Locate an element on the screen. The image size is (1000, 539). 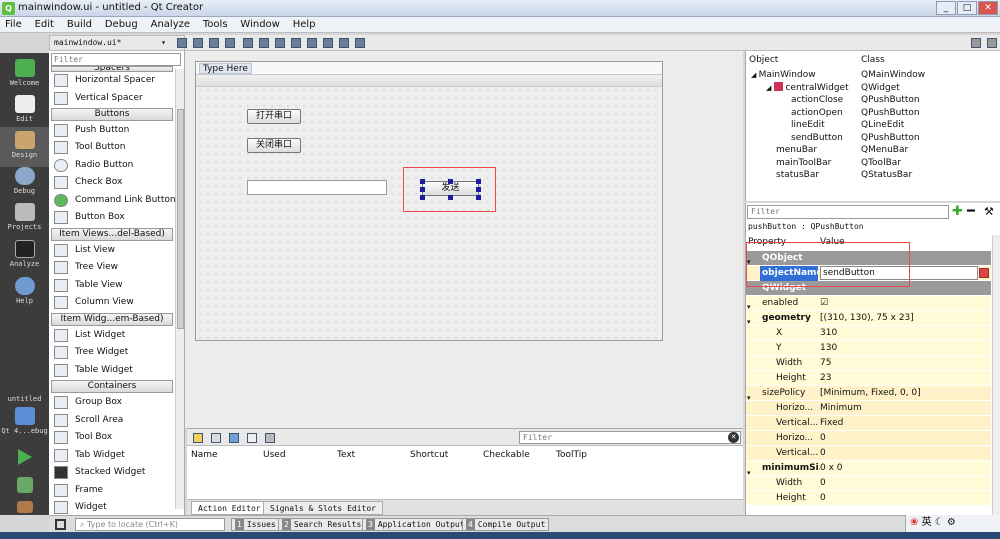
widget-column-view: Column View is located at coordinates (112, 302).